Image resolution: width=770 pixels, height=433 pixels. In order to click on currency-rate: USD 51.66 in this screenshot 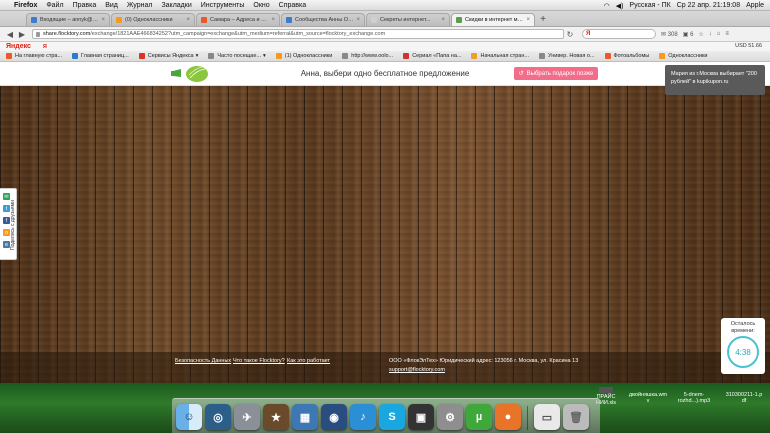, I will do `click(748, 46)`.